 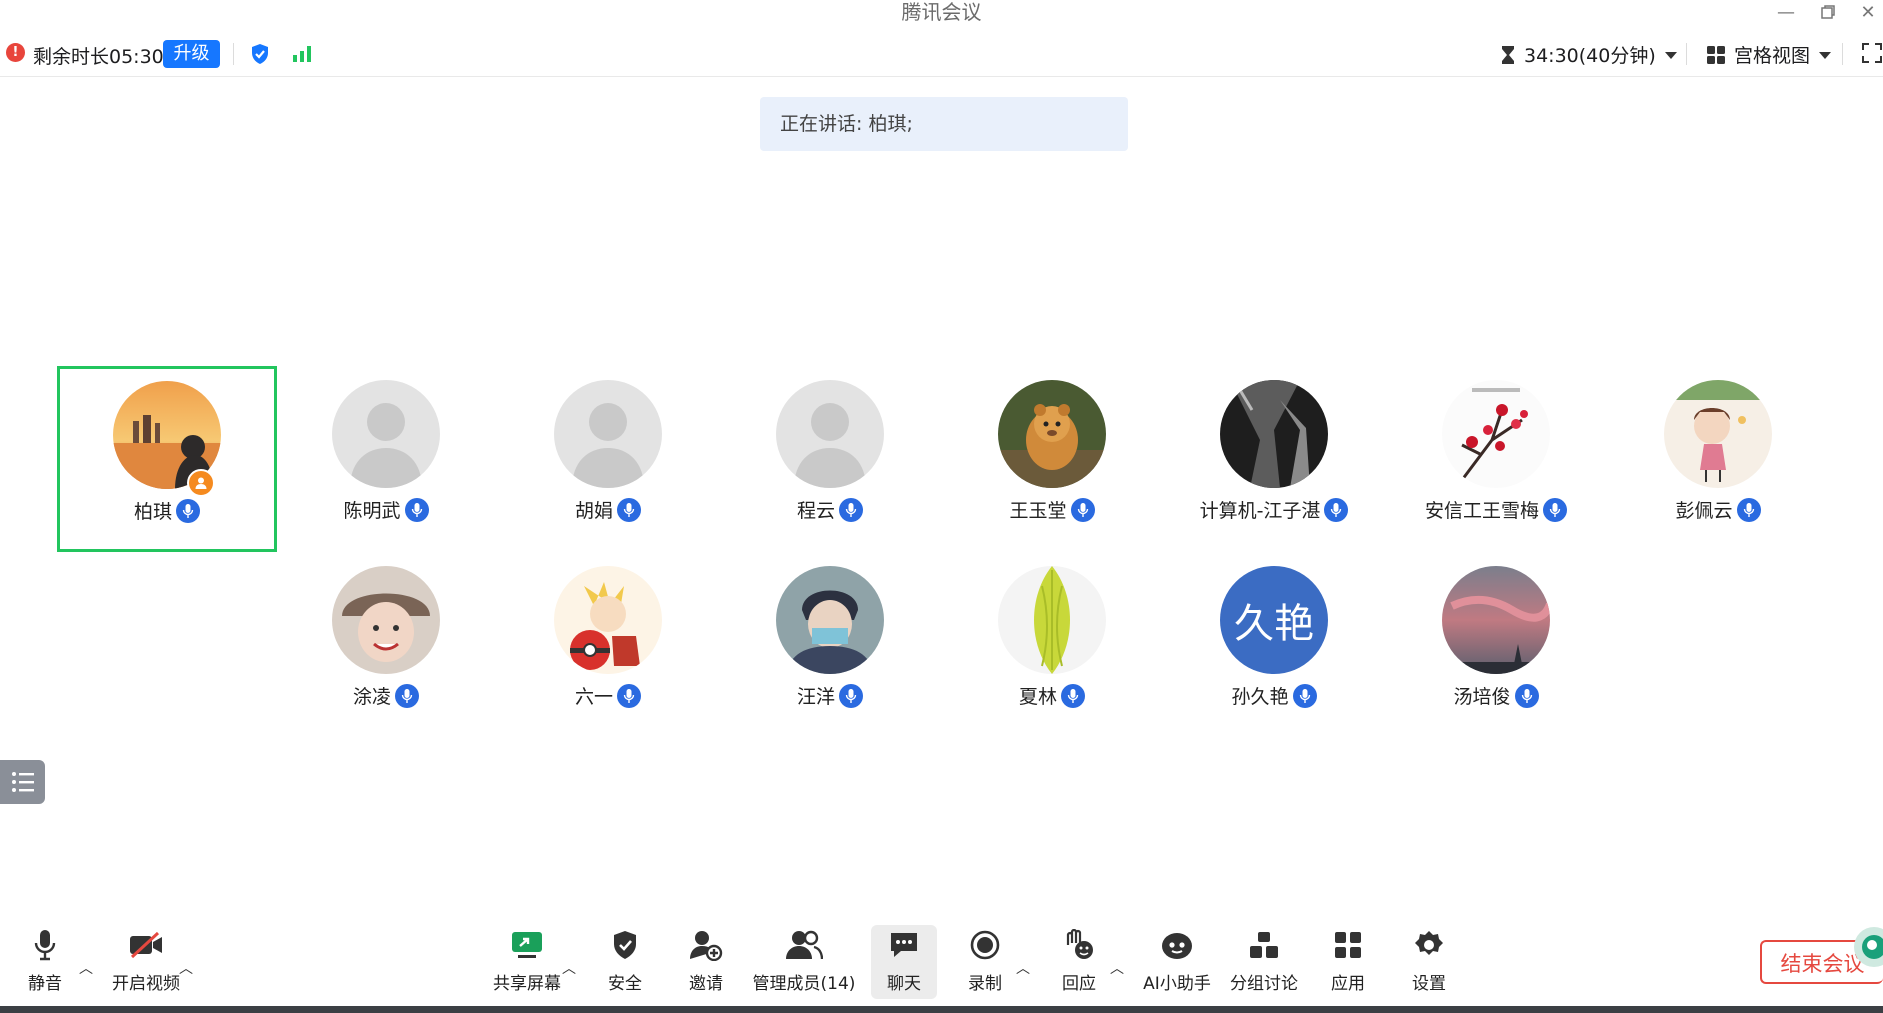 I want to click on mute-button: 静音, so click(x=45, y=962).